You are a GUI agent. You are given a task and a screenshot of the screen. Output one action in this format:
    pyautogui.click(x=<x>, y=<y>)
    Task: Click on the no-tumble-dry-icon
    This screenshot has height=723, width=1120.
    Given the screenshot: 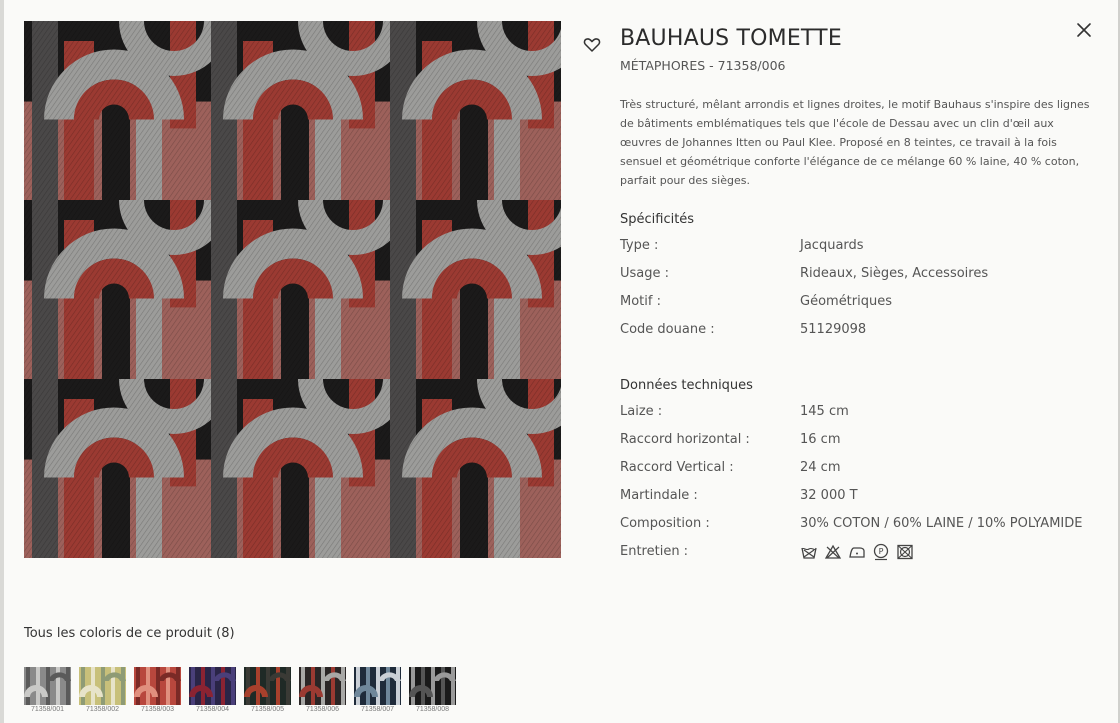 What is the action you would take?
    pyautogui.click(x=905, y=552)
    